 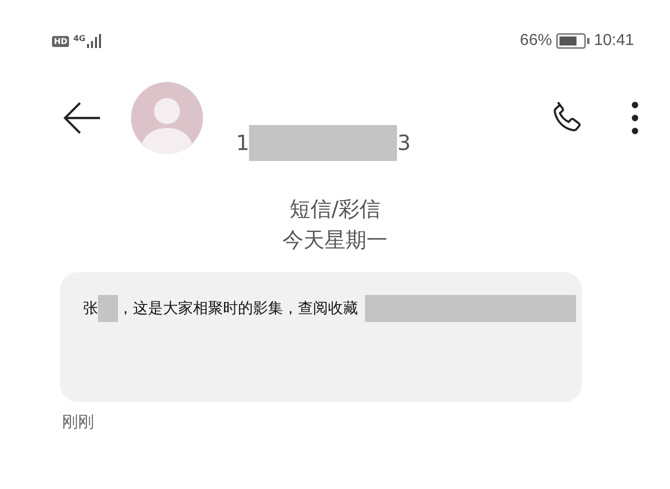 I want to click on battery-icon, so click(x=573, y=41).